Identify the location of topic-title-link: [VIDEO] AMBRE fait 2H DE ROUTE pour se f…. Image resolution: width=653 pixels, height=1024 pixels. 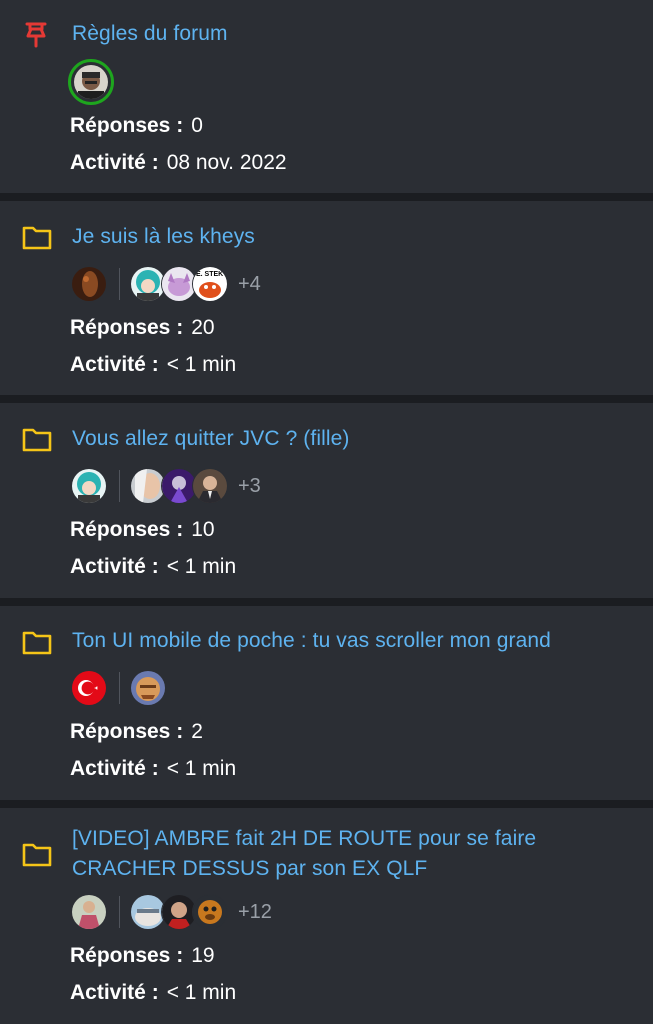
(347, 854).